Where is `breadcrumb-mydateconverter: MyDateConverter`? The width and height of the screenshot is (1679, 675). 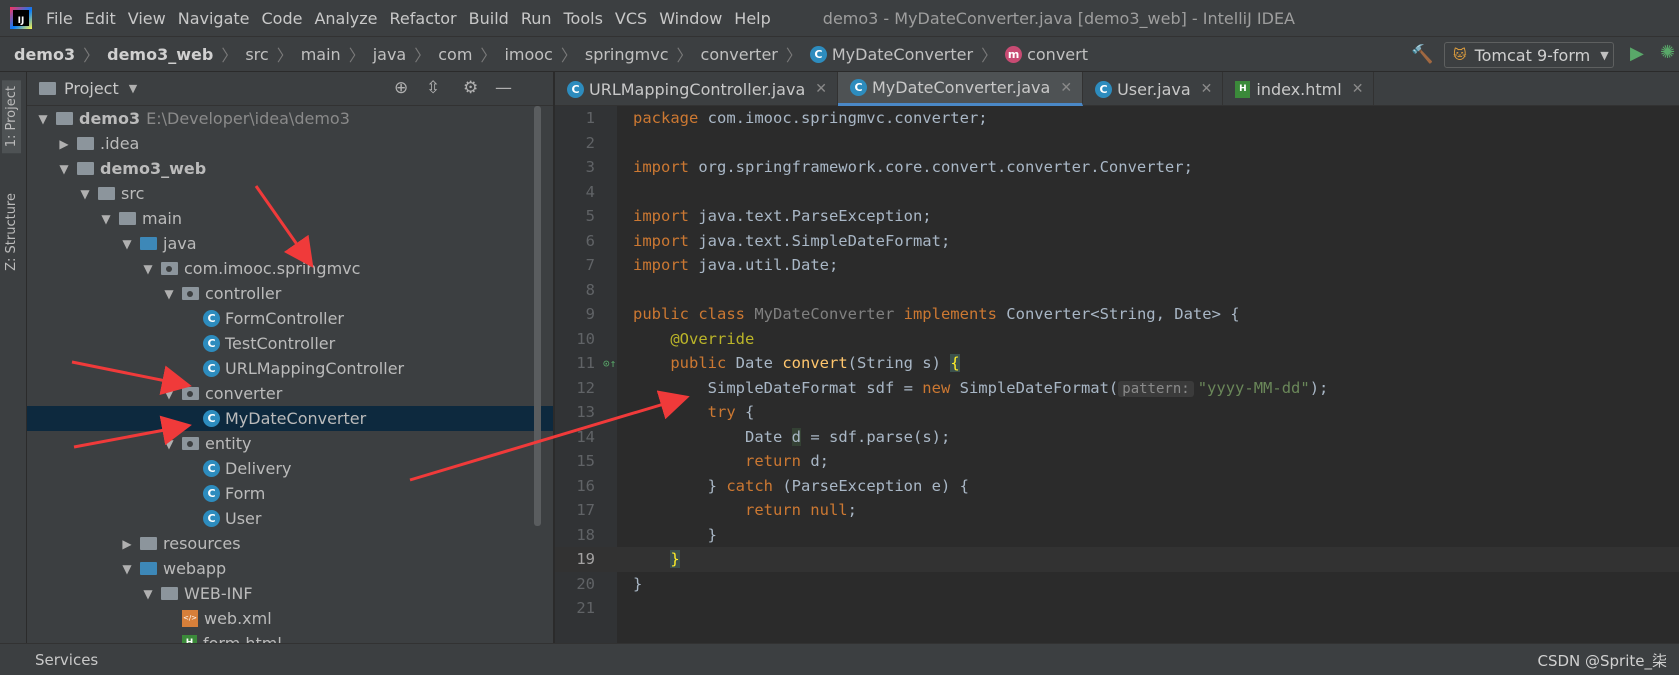
breadcrumb-mydateconverter: MyDateConverter is located at coordinates (902, 54).